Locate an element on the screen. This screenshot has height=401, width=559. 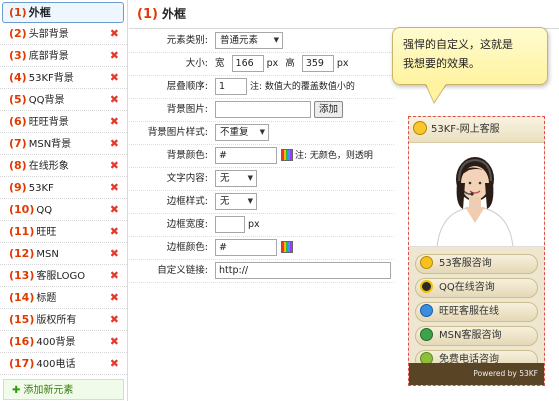
height-label: 高 is located at coordinates (290, 63).